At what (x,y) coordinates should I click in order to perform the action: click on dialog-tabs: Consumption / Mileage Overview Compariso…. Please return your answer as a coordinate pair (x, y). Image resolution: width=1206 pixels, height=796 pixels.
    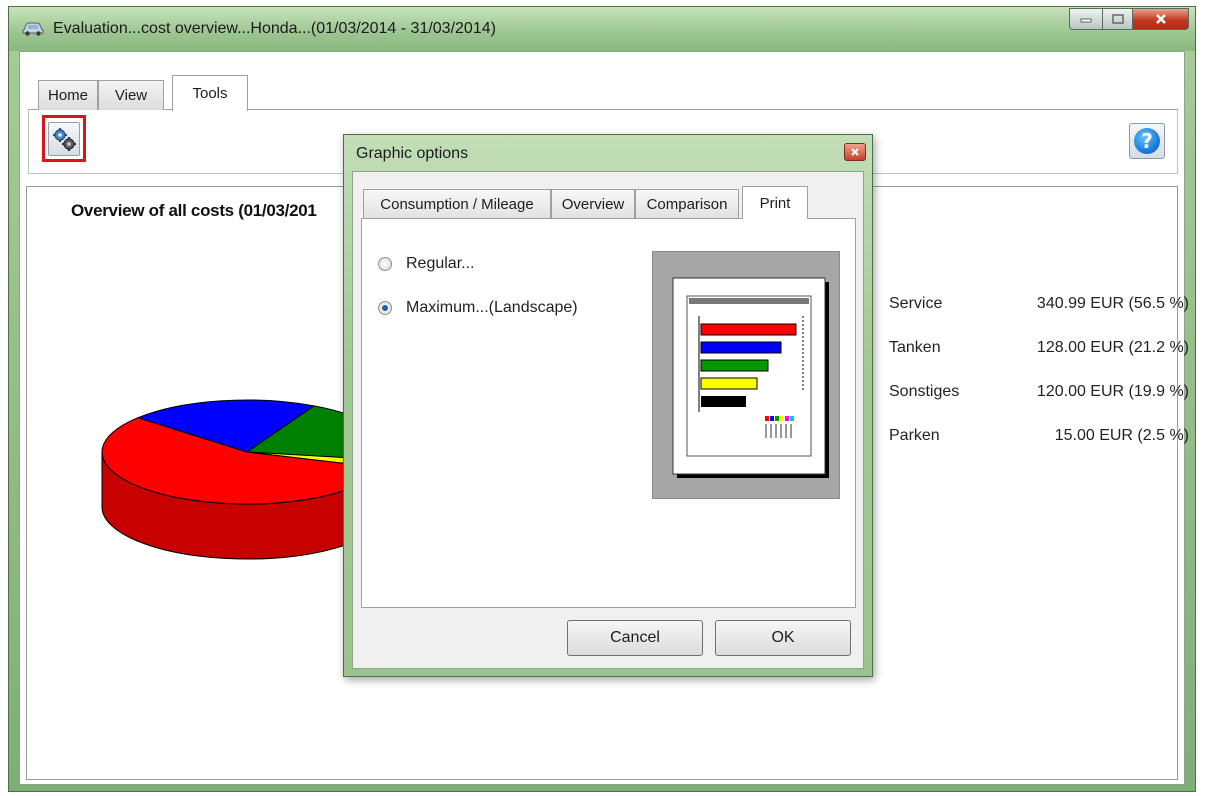
    Looking at the image, I should click on (608, 201).